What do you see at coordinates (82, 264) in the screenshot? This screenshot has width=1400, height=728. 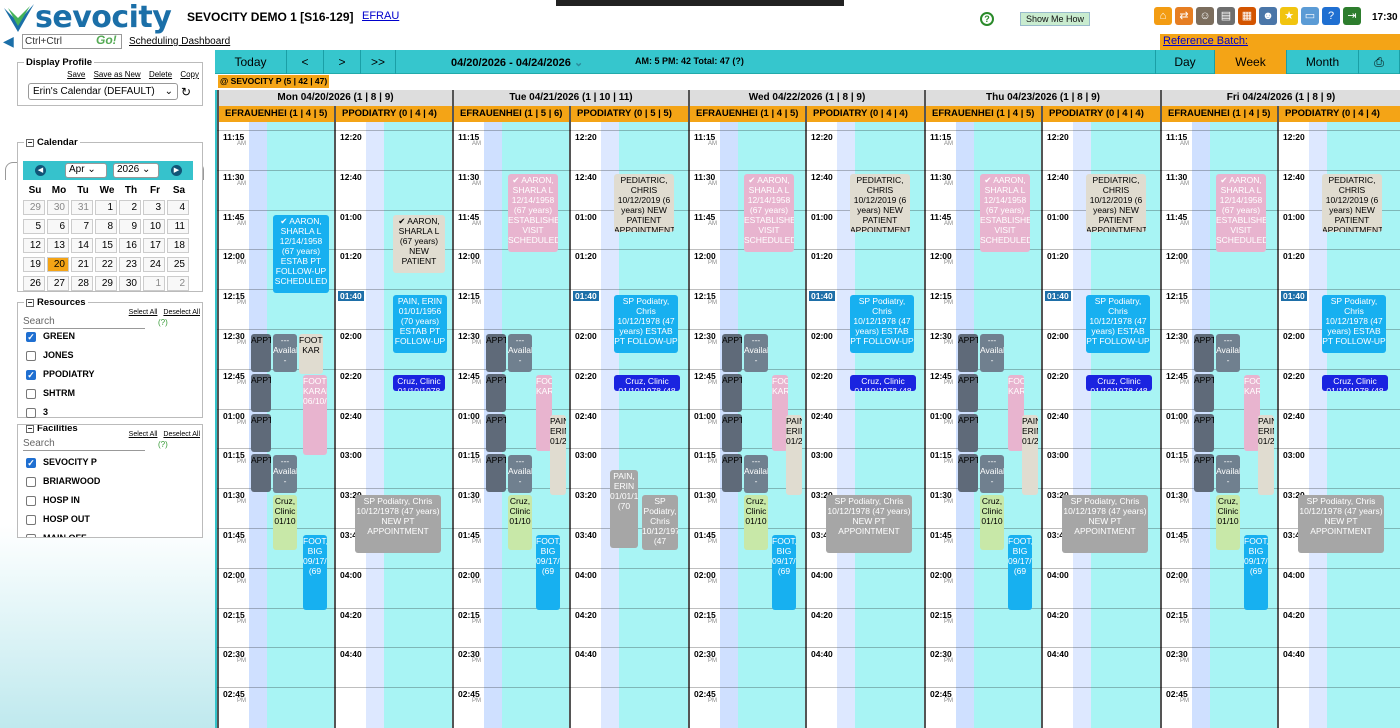 I see `calendar-day: 21` at bounding box center [82, 264].